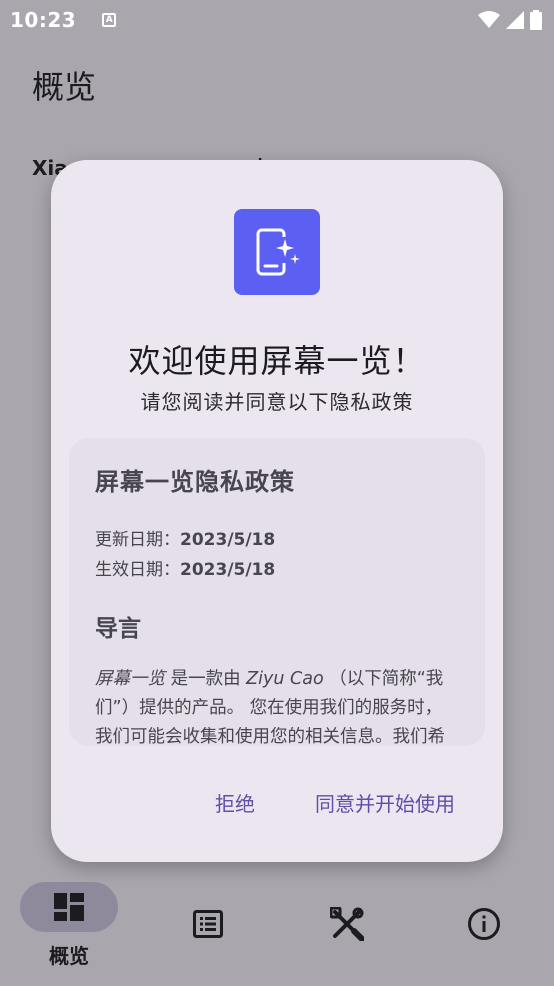 This screenshot has width=554, height=986. I want to click on dialog-actions: 拒绝 同意并开始使用, so click(335, 802).